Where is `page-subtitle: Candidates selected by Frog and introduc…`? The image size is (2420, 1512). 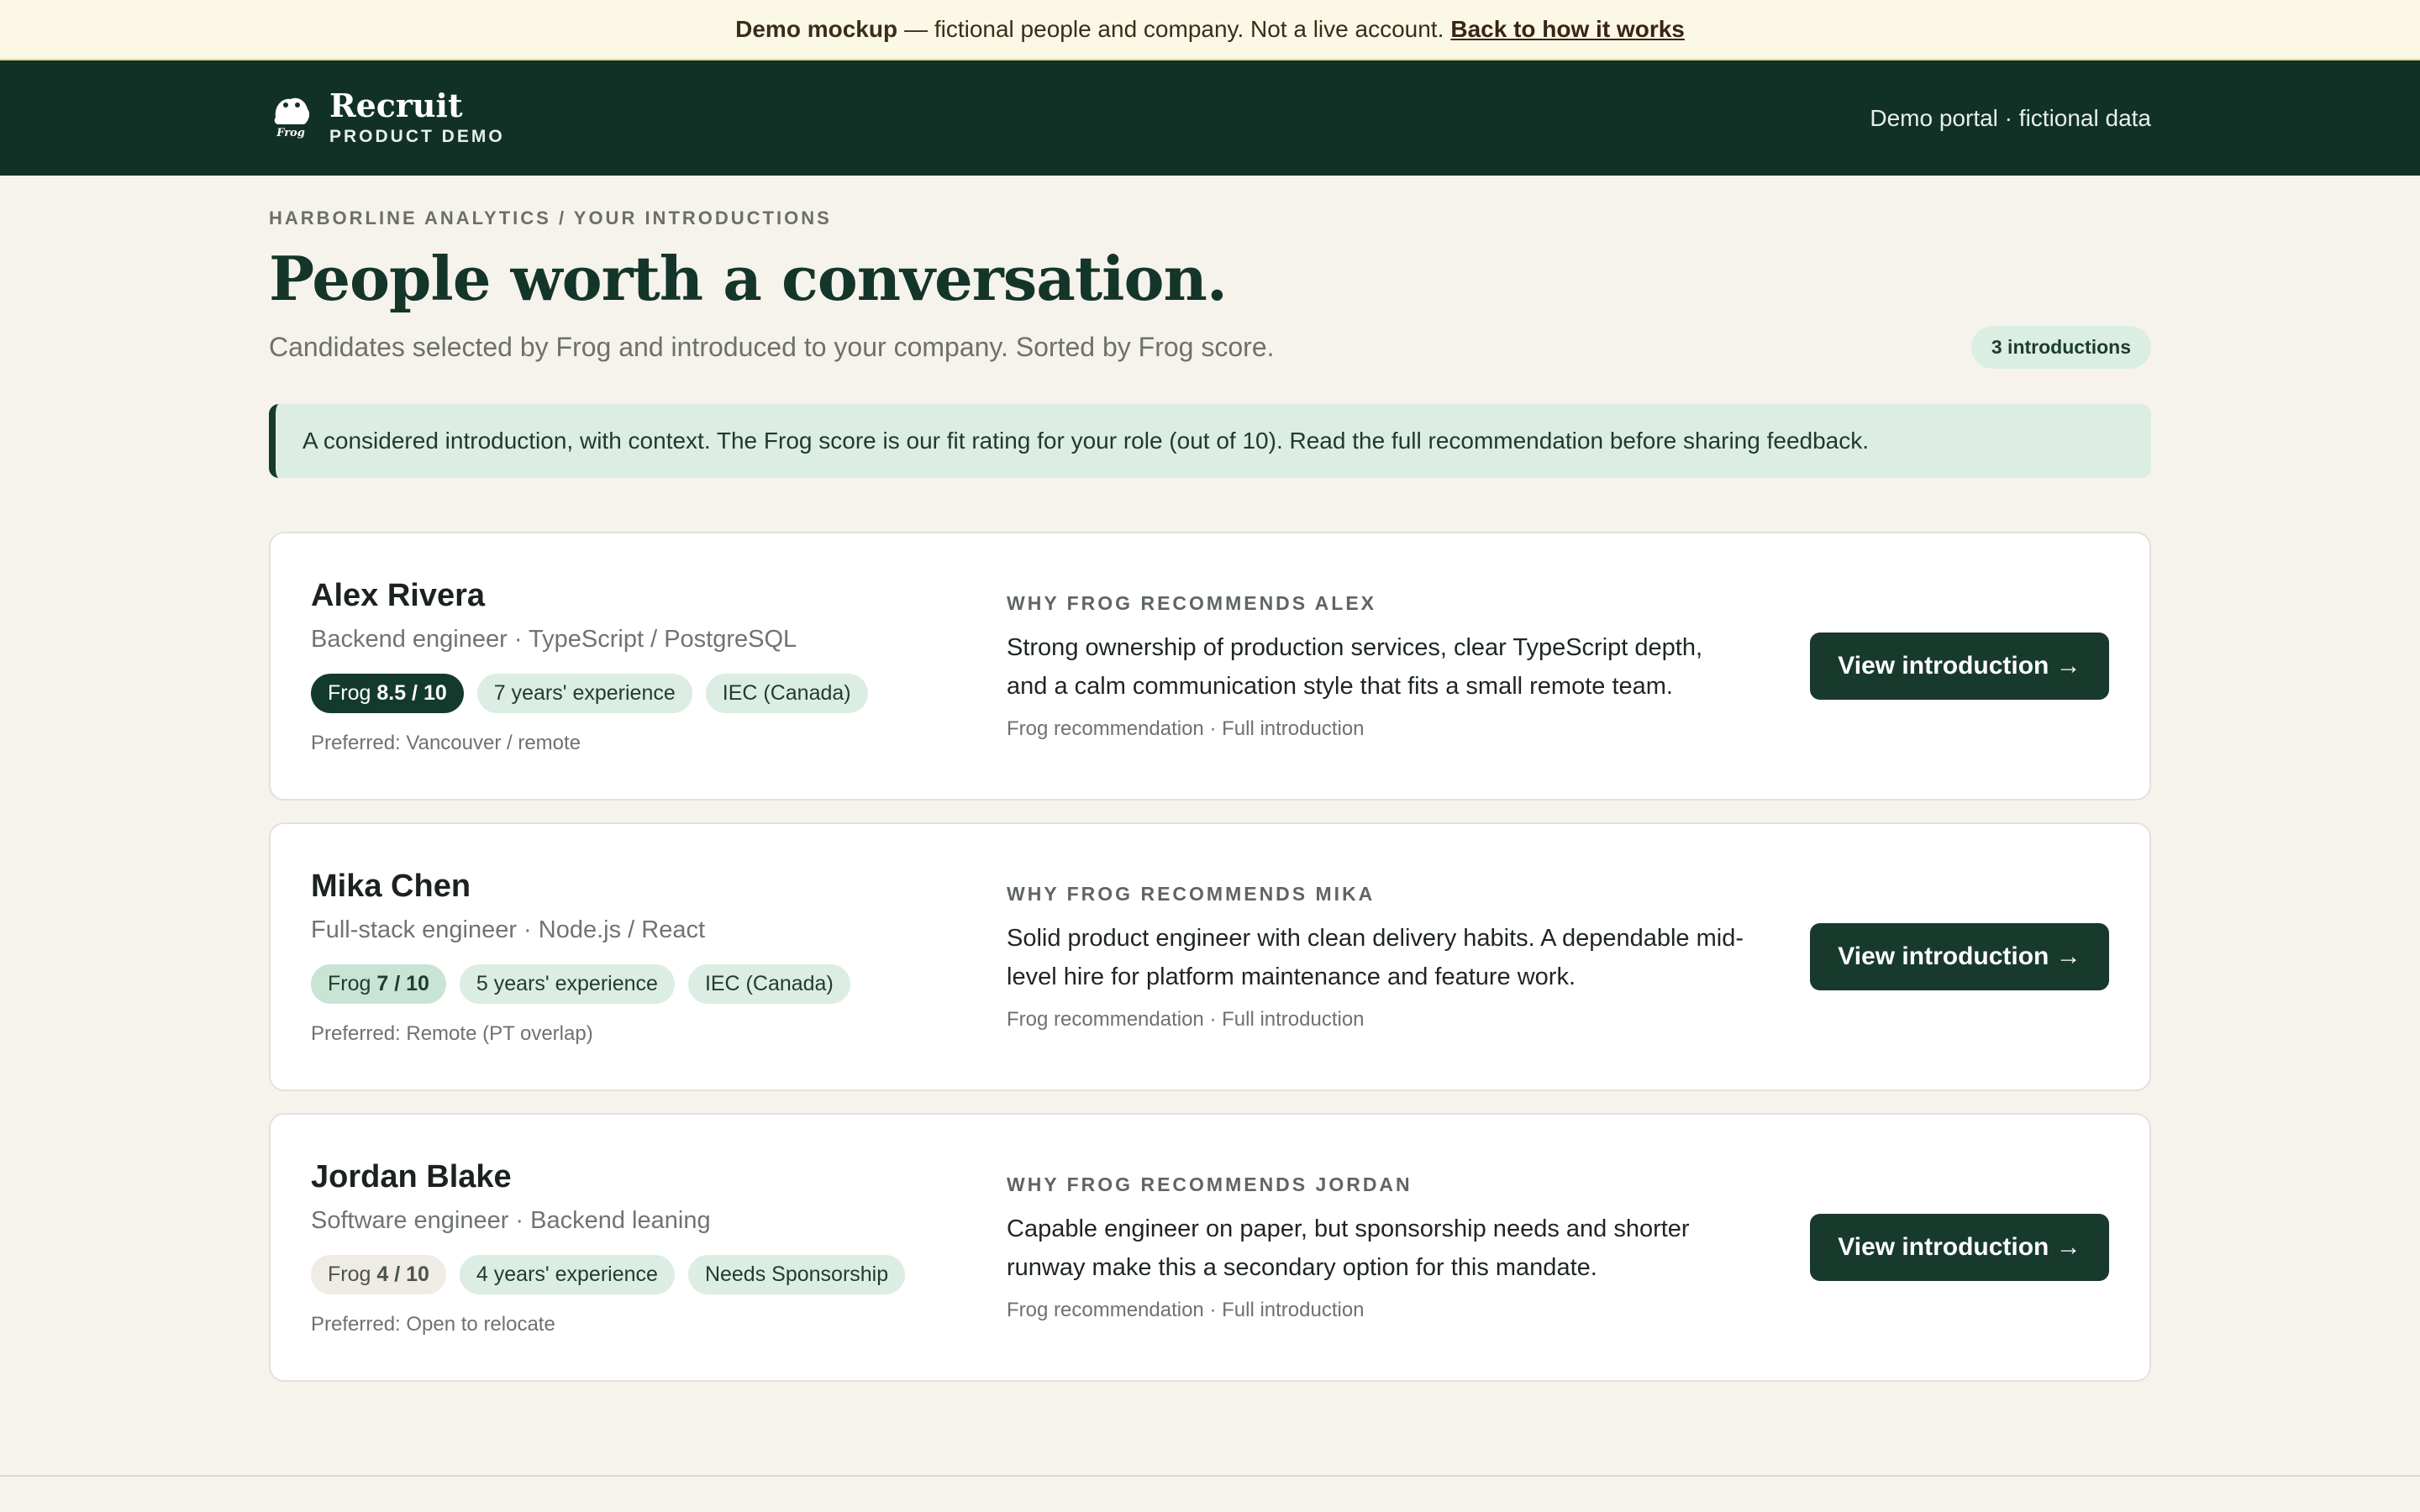 page-subtitle: Candidates selected by Frog and introduc… is located at coordinates (772, 347).